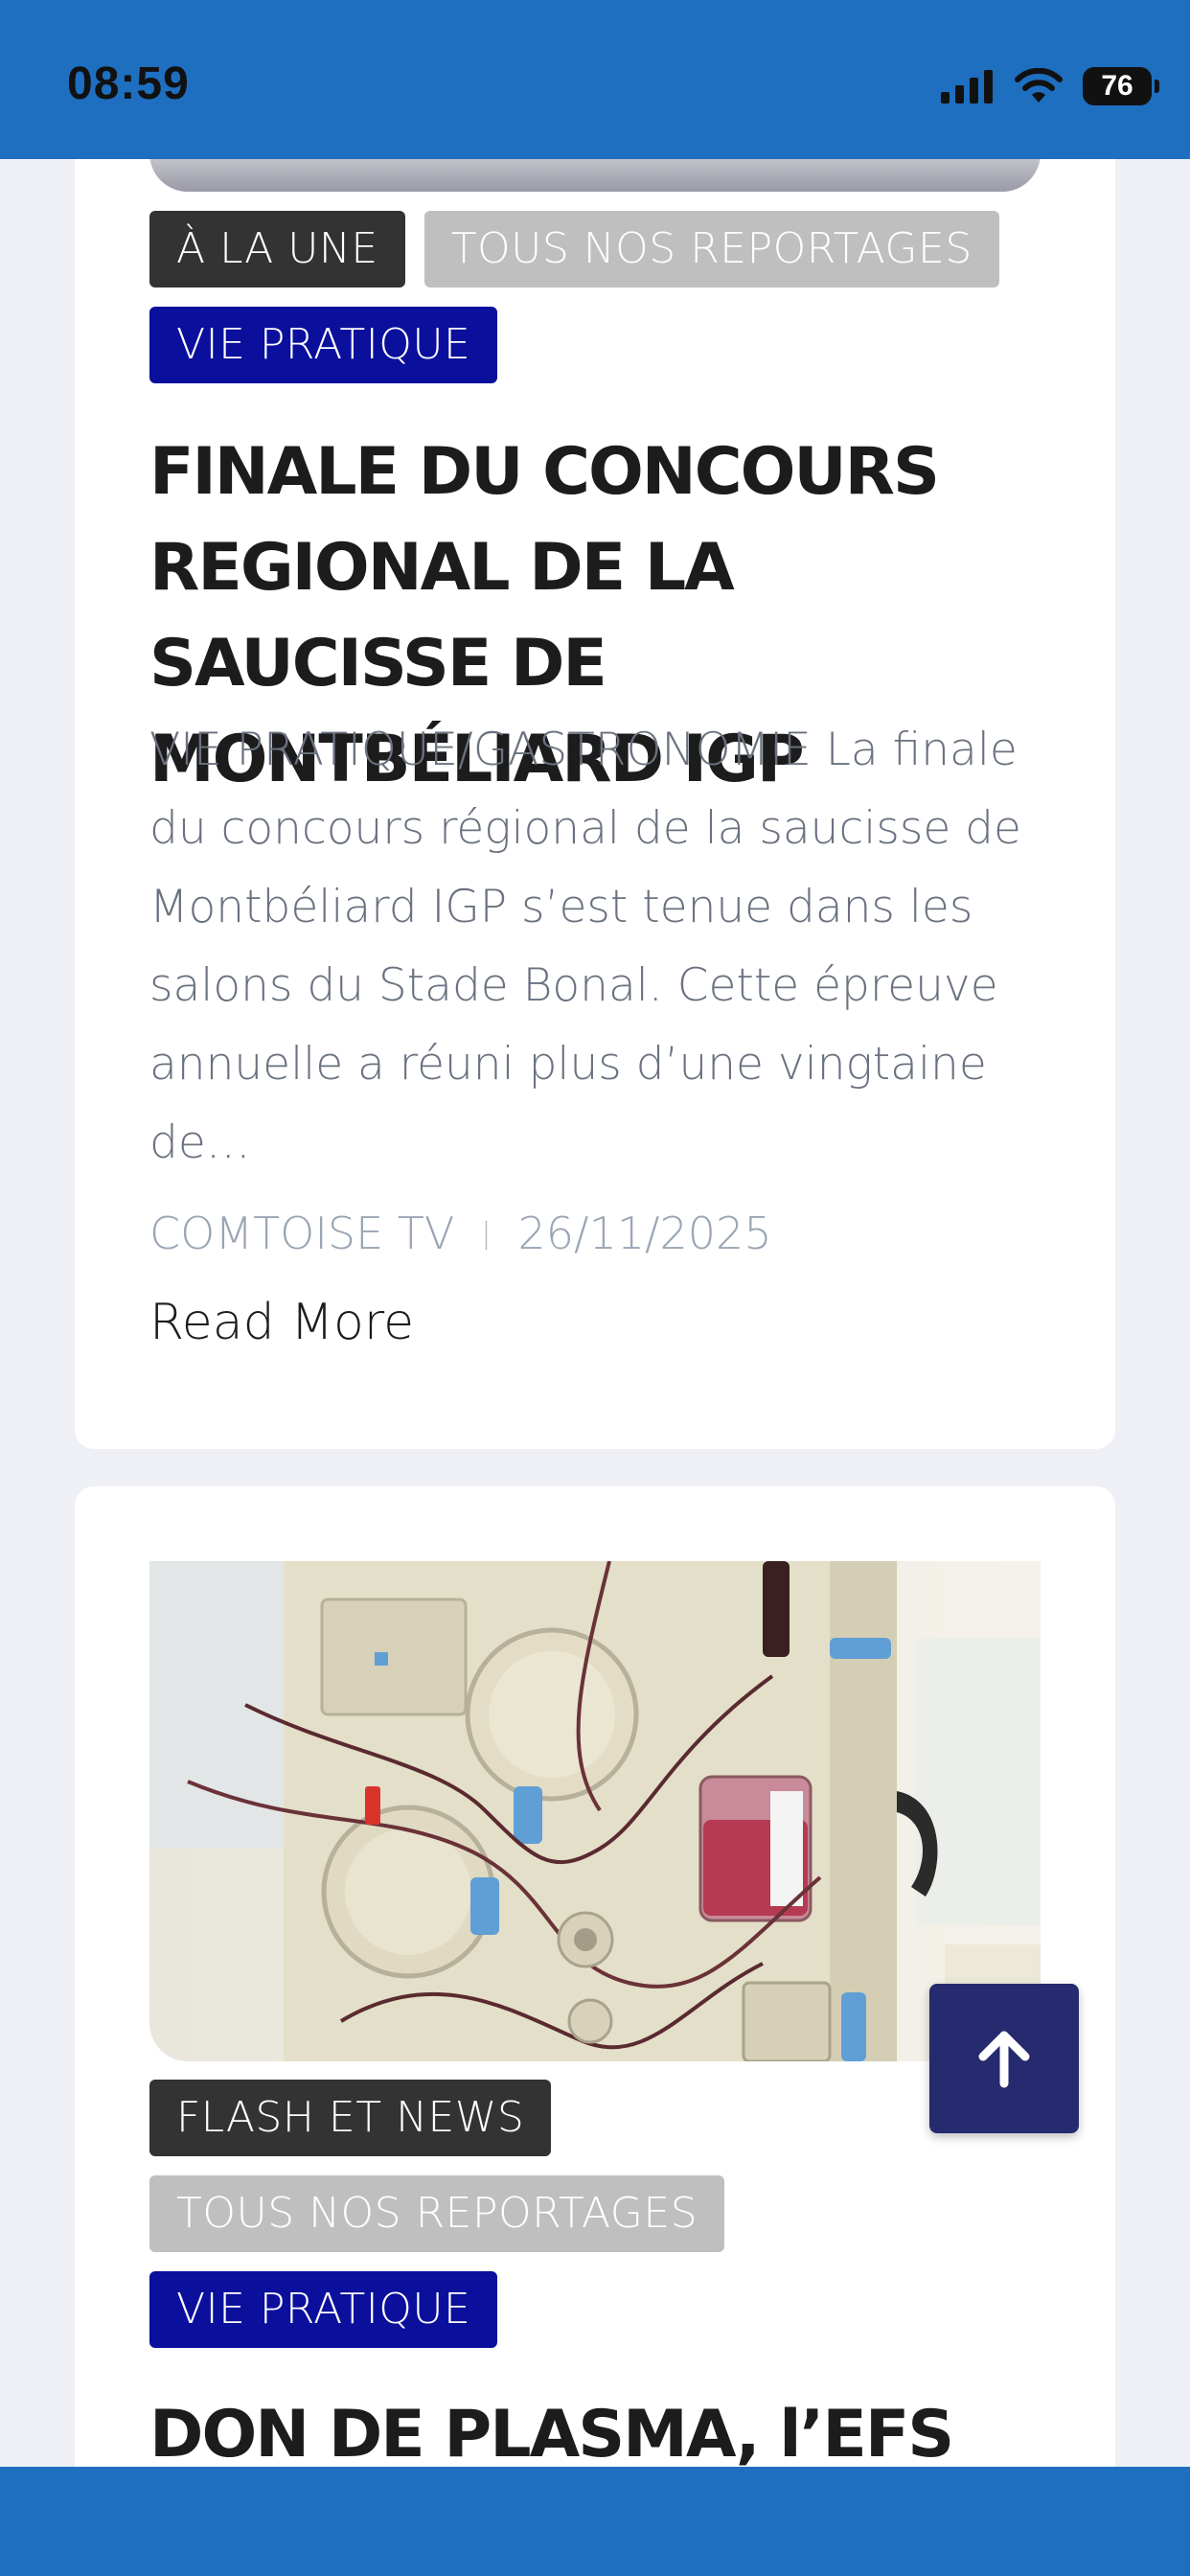 This screenshot has height=2576, width=1190. I want to click on scroll-to-top-button, so click(1004, 2058).